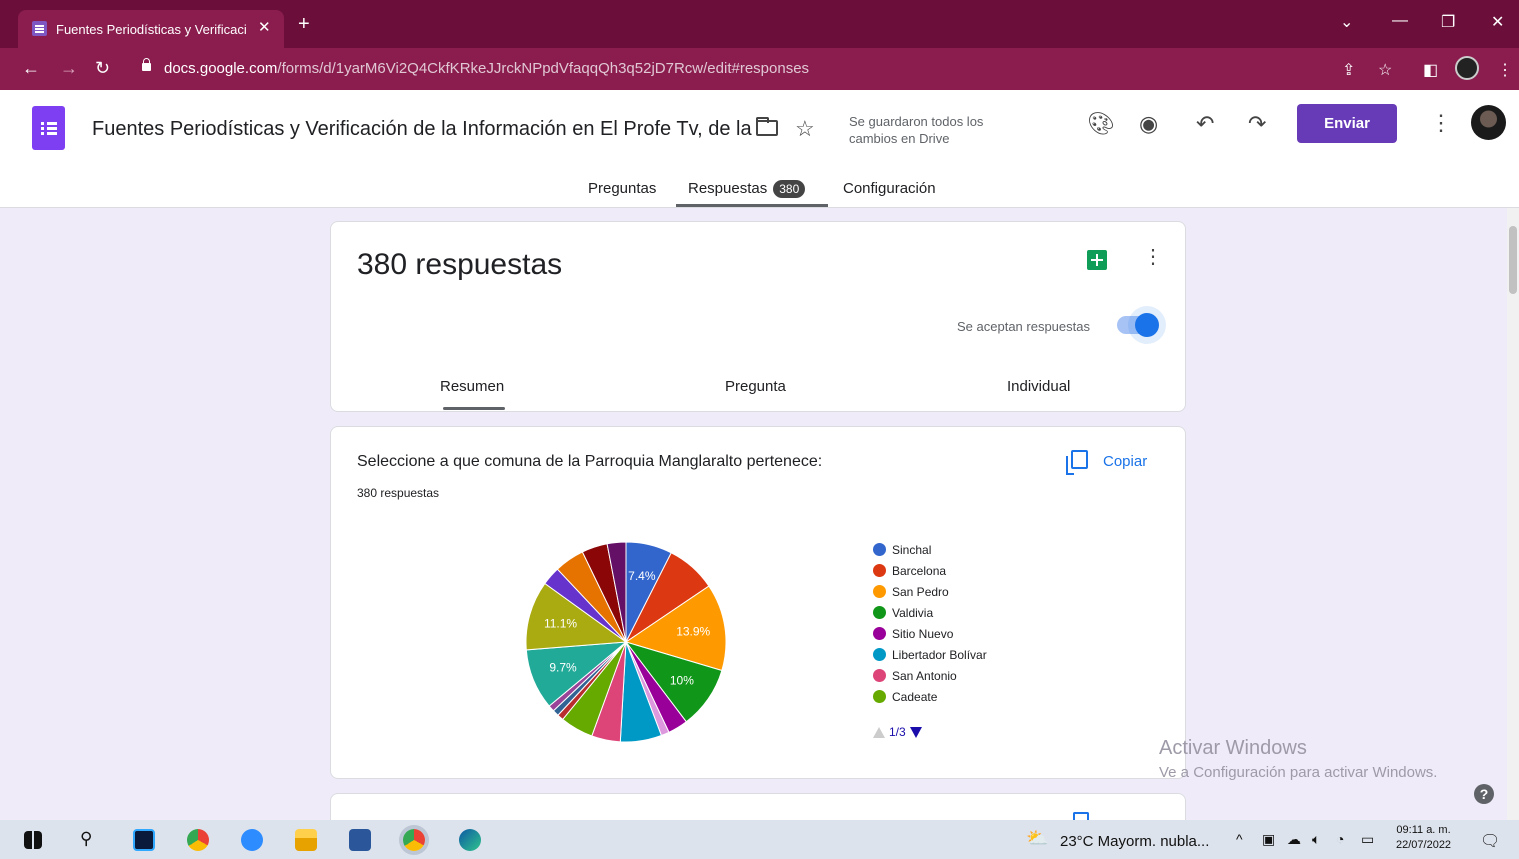 This screenshot has height=859, width=1519. Describe the element at coordinates (1097, 260) in the screenshot. I see `sheets-icon` at that location.